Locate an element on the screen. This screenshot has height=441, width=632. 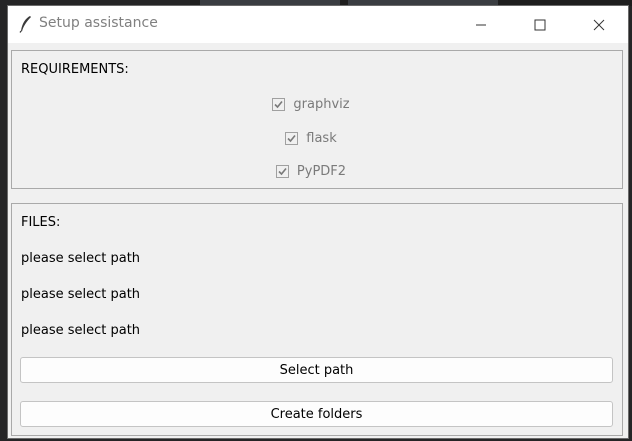
files-heading: FILES: is located at coordinates (41, 222).